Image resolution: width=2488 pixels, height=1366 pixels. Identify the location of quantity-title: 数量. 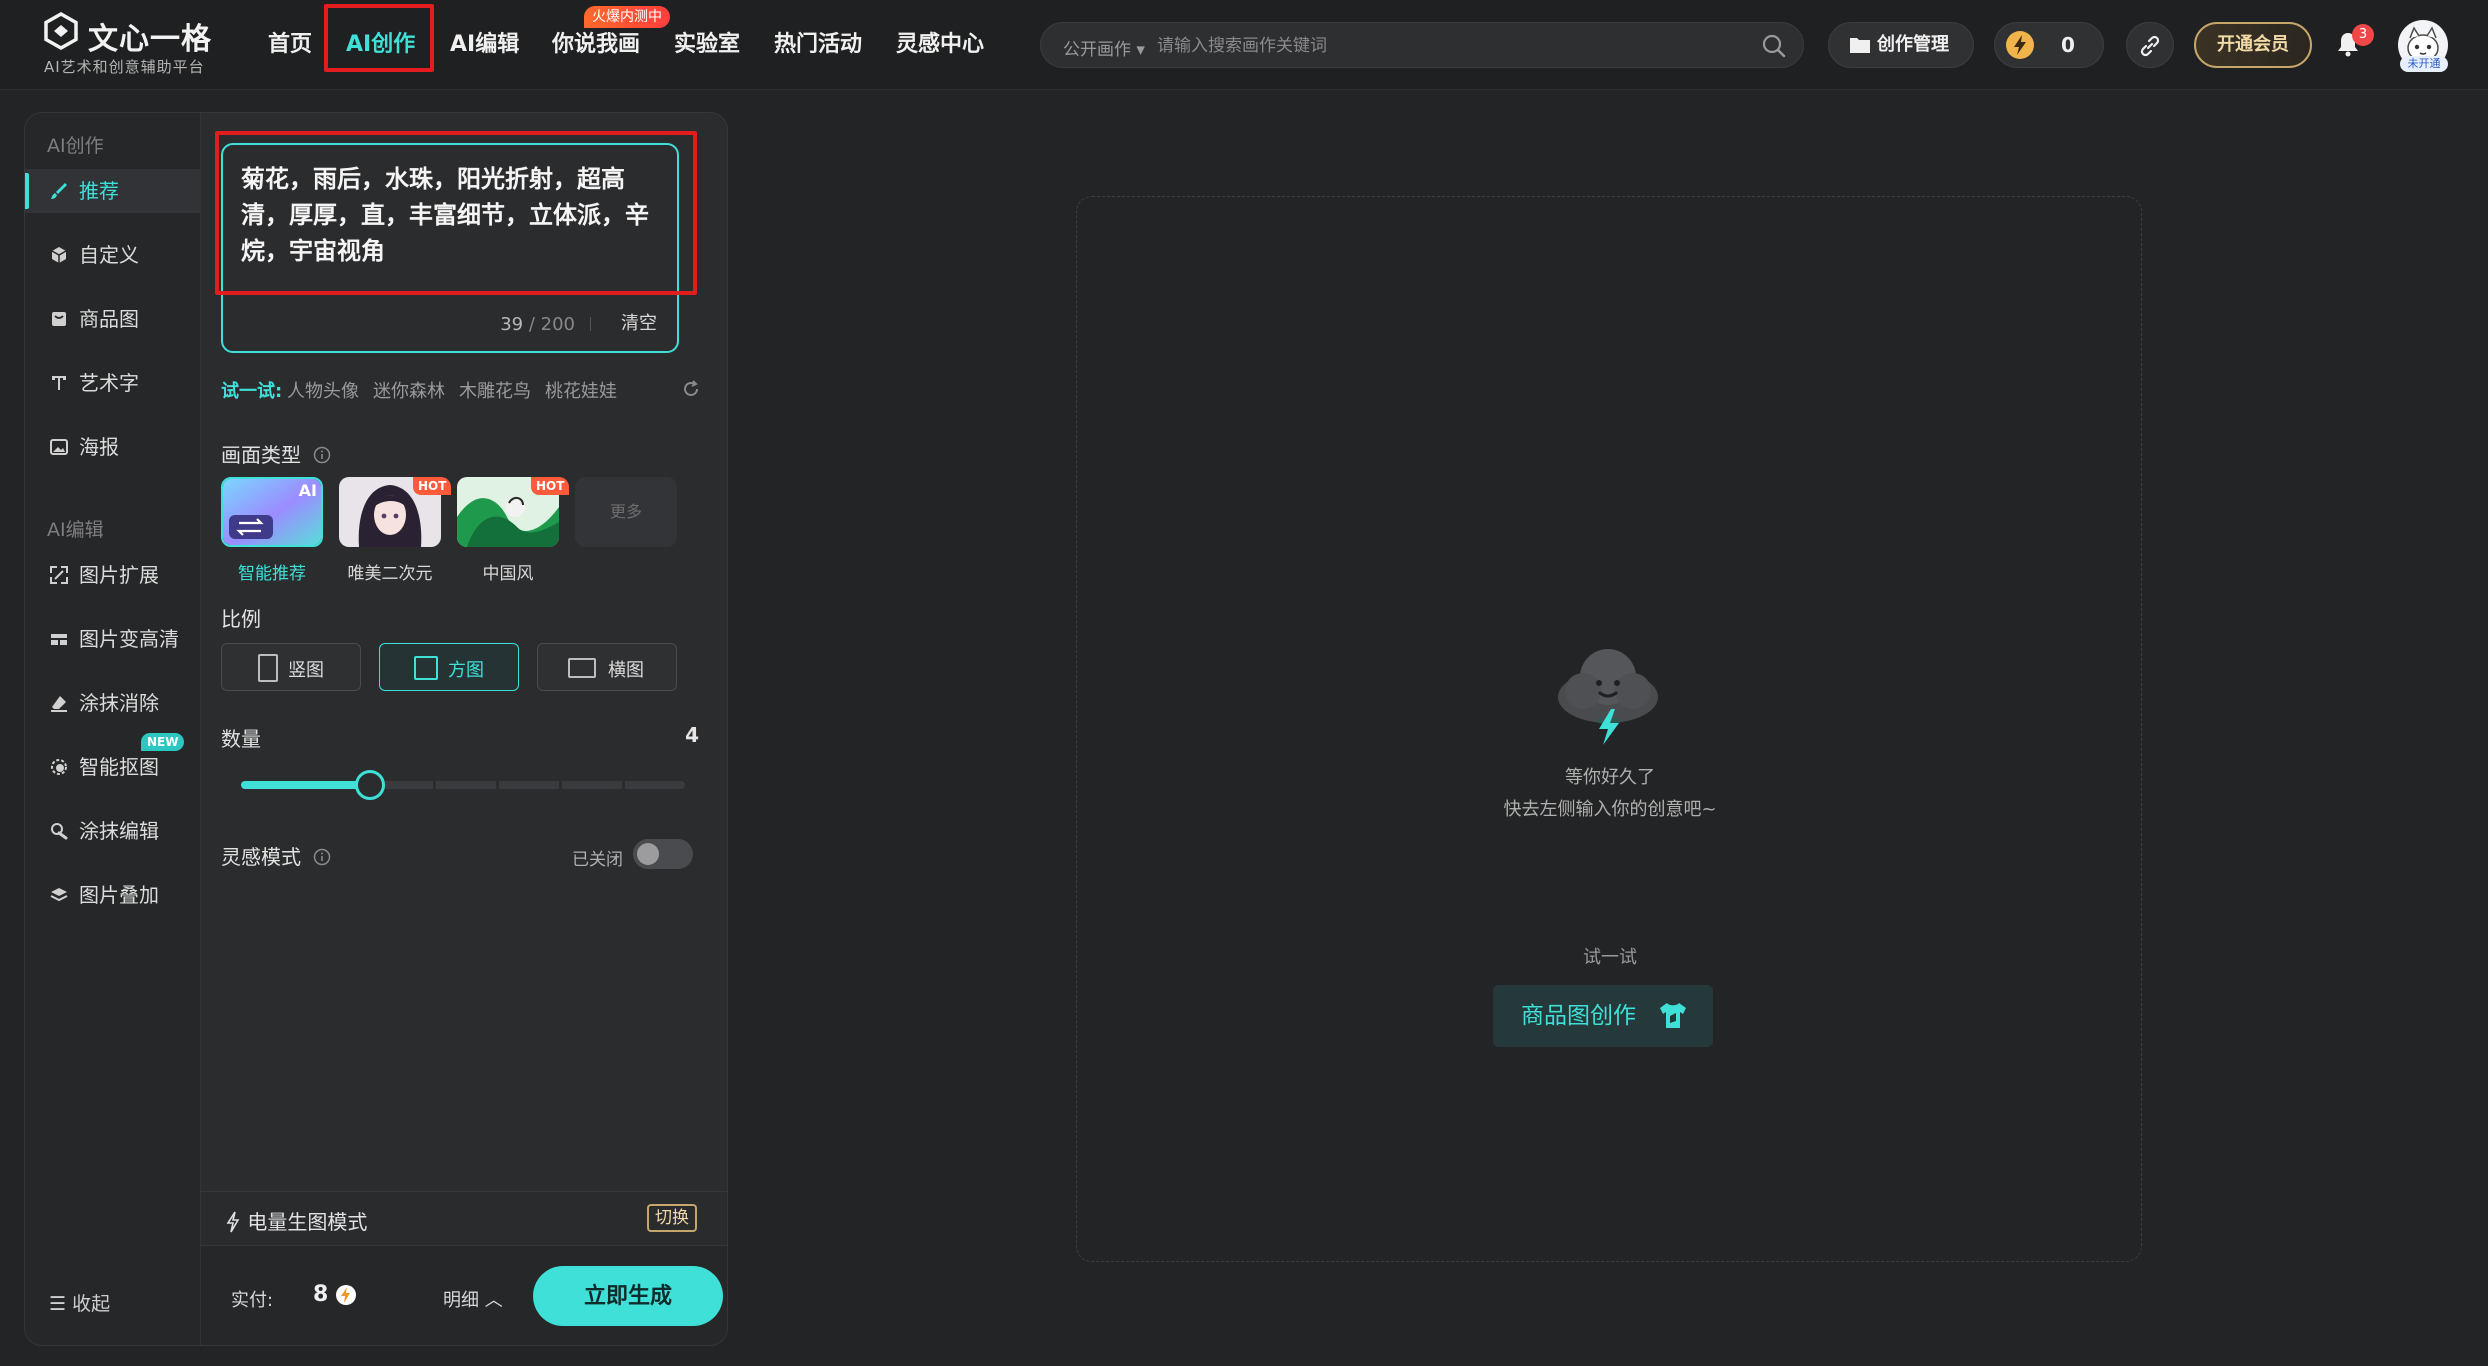
(241, 739).